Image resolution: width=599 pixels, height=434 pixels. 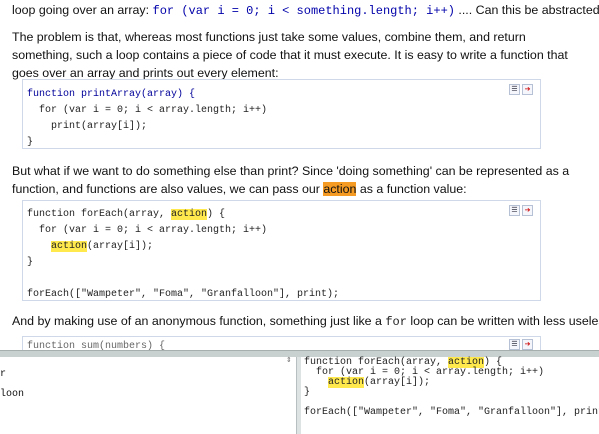 I want to click on intro-prefix: loop going over an array:, so click(x=82, y=10).